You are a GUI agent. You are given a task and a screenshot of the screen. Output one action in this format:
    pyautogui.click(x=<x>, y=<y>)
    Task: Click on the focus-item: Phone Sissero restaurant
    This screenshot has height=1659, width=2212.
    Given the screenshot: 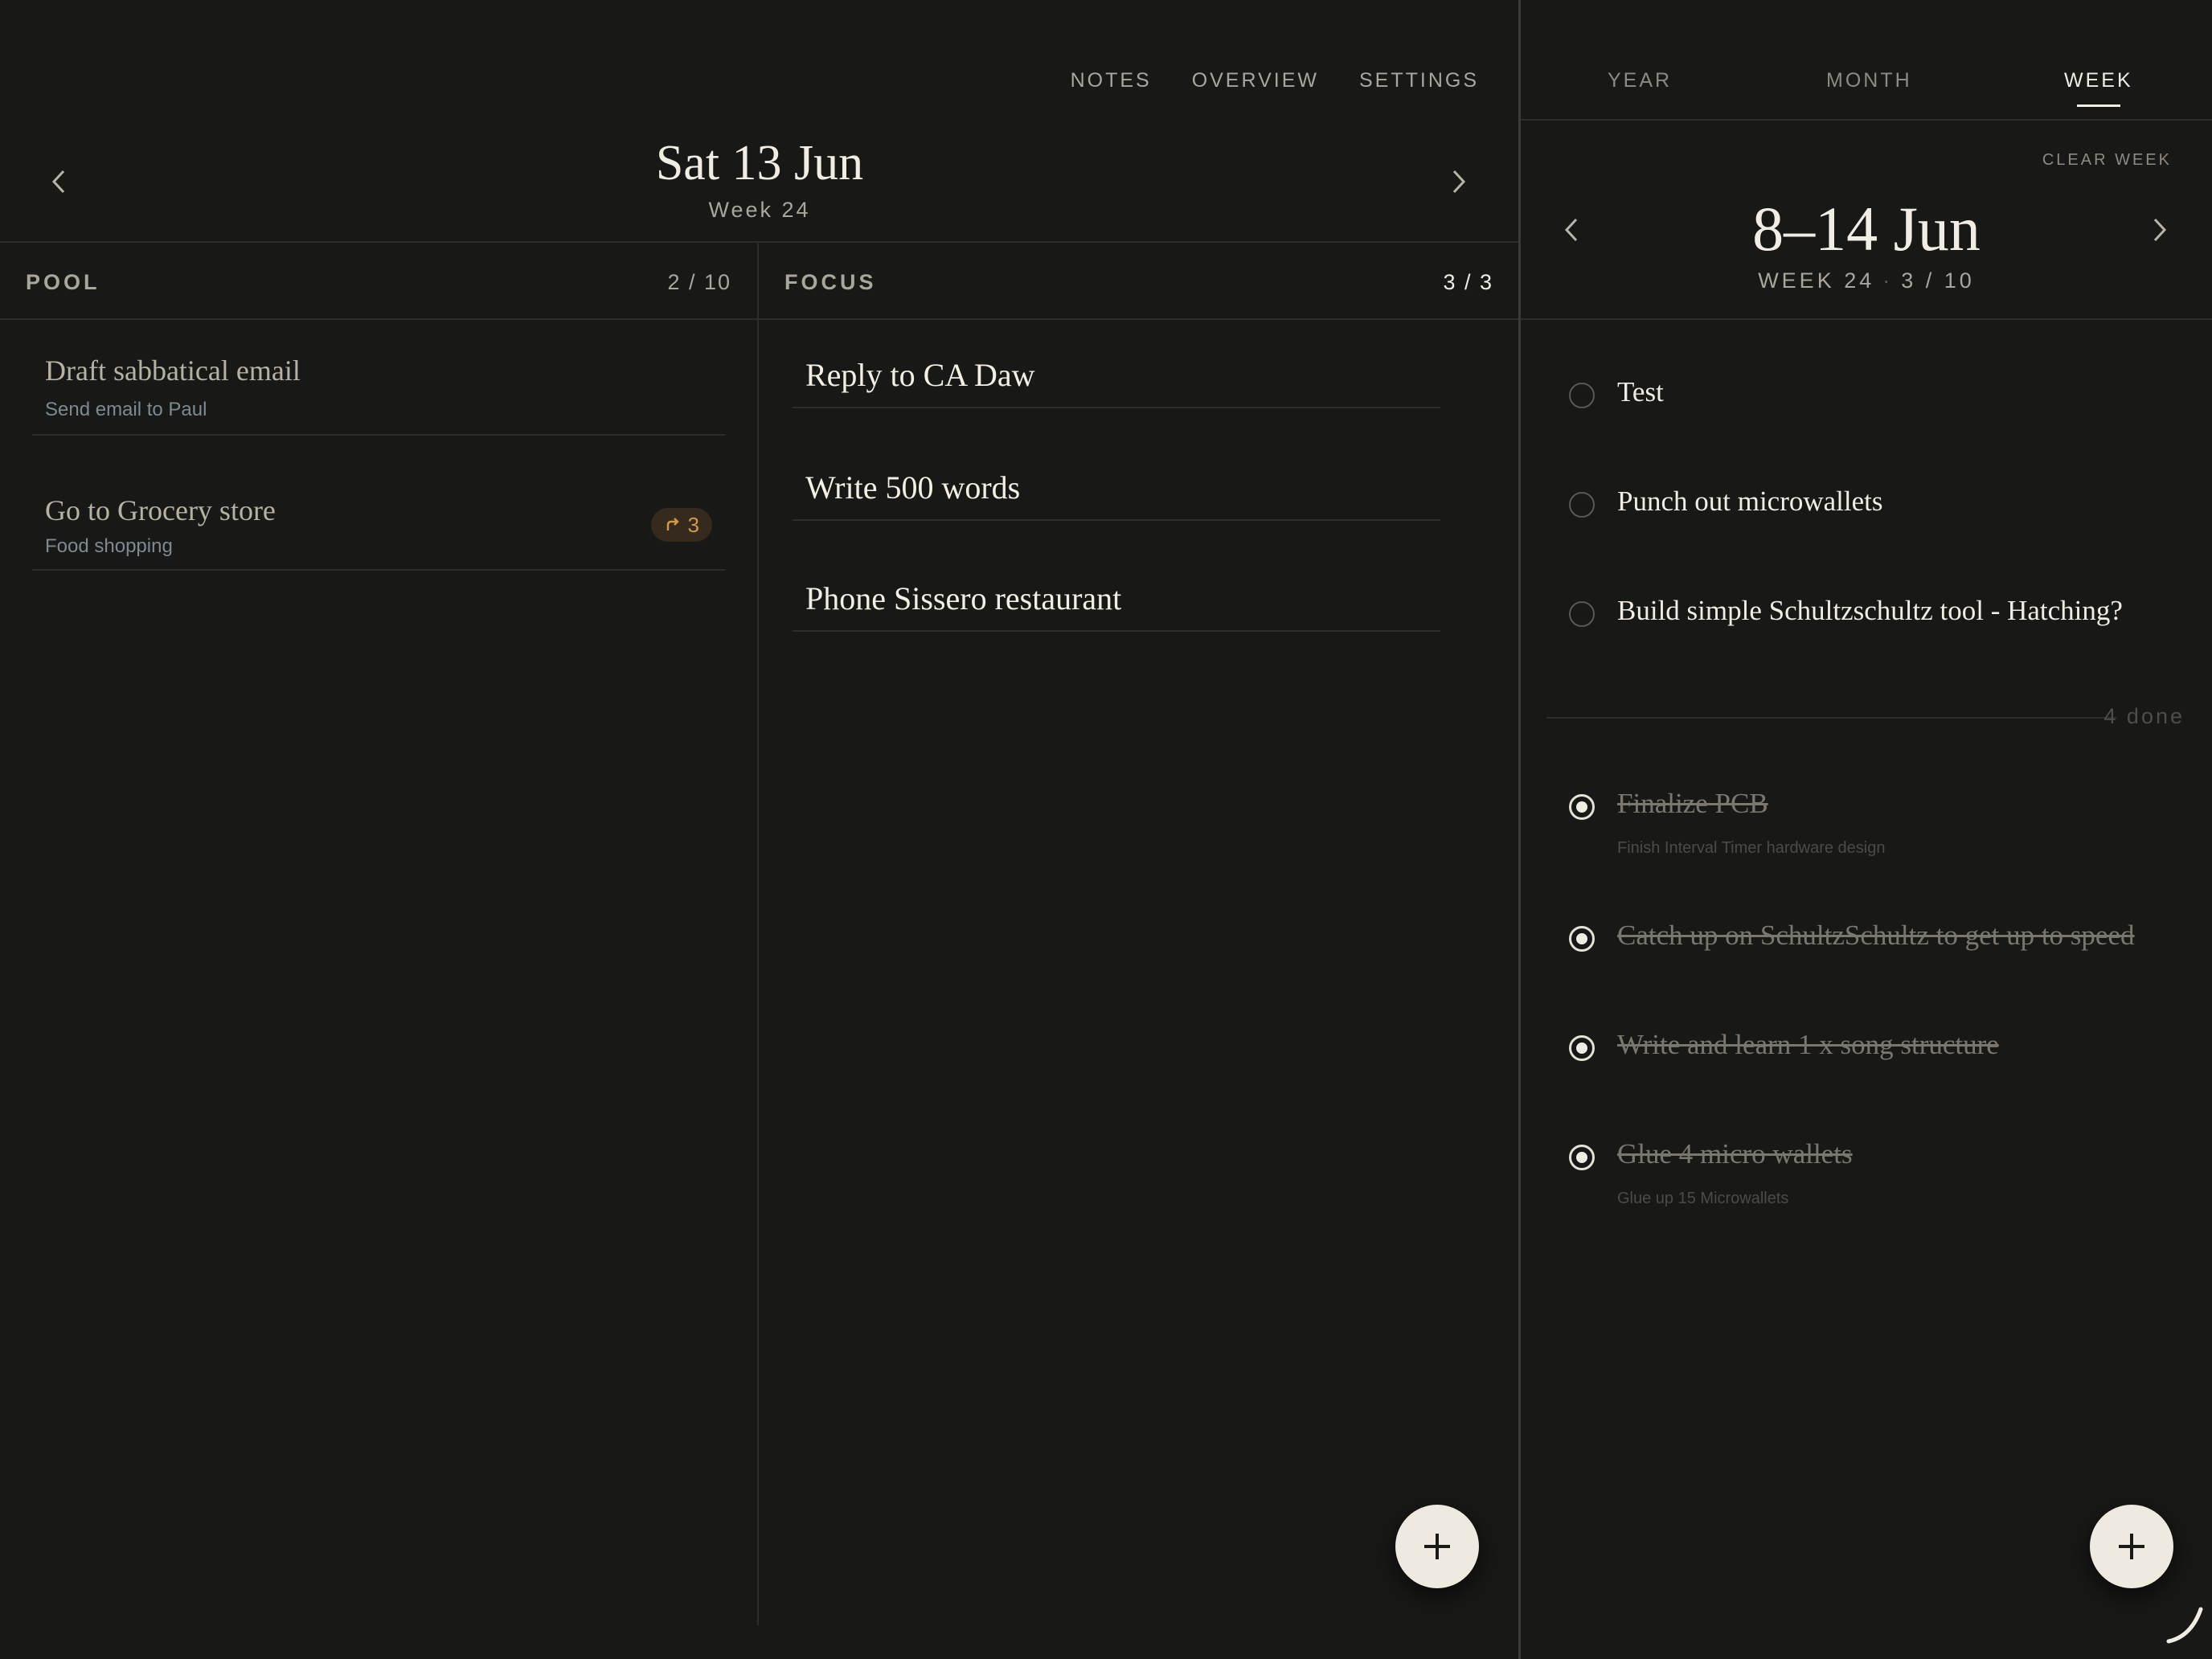 What is the action you would take?
    pyautogui.click(x=1116, y=606)
    